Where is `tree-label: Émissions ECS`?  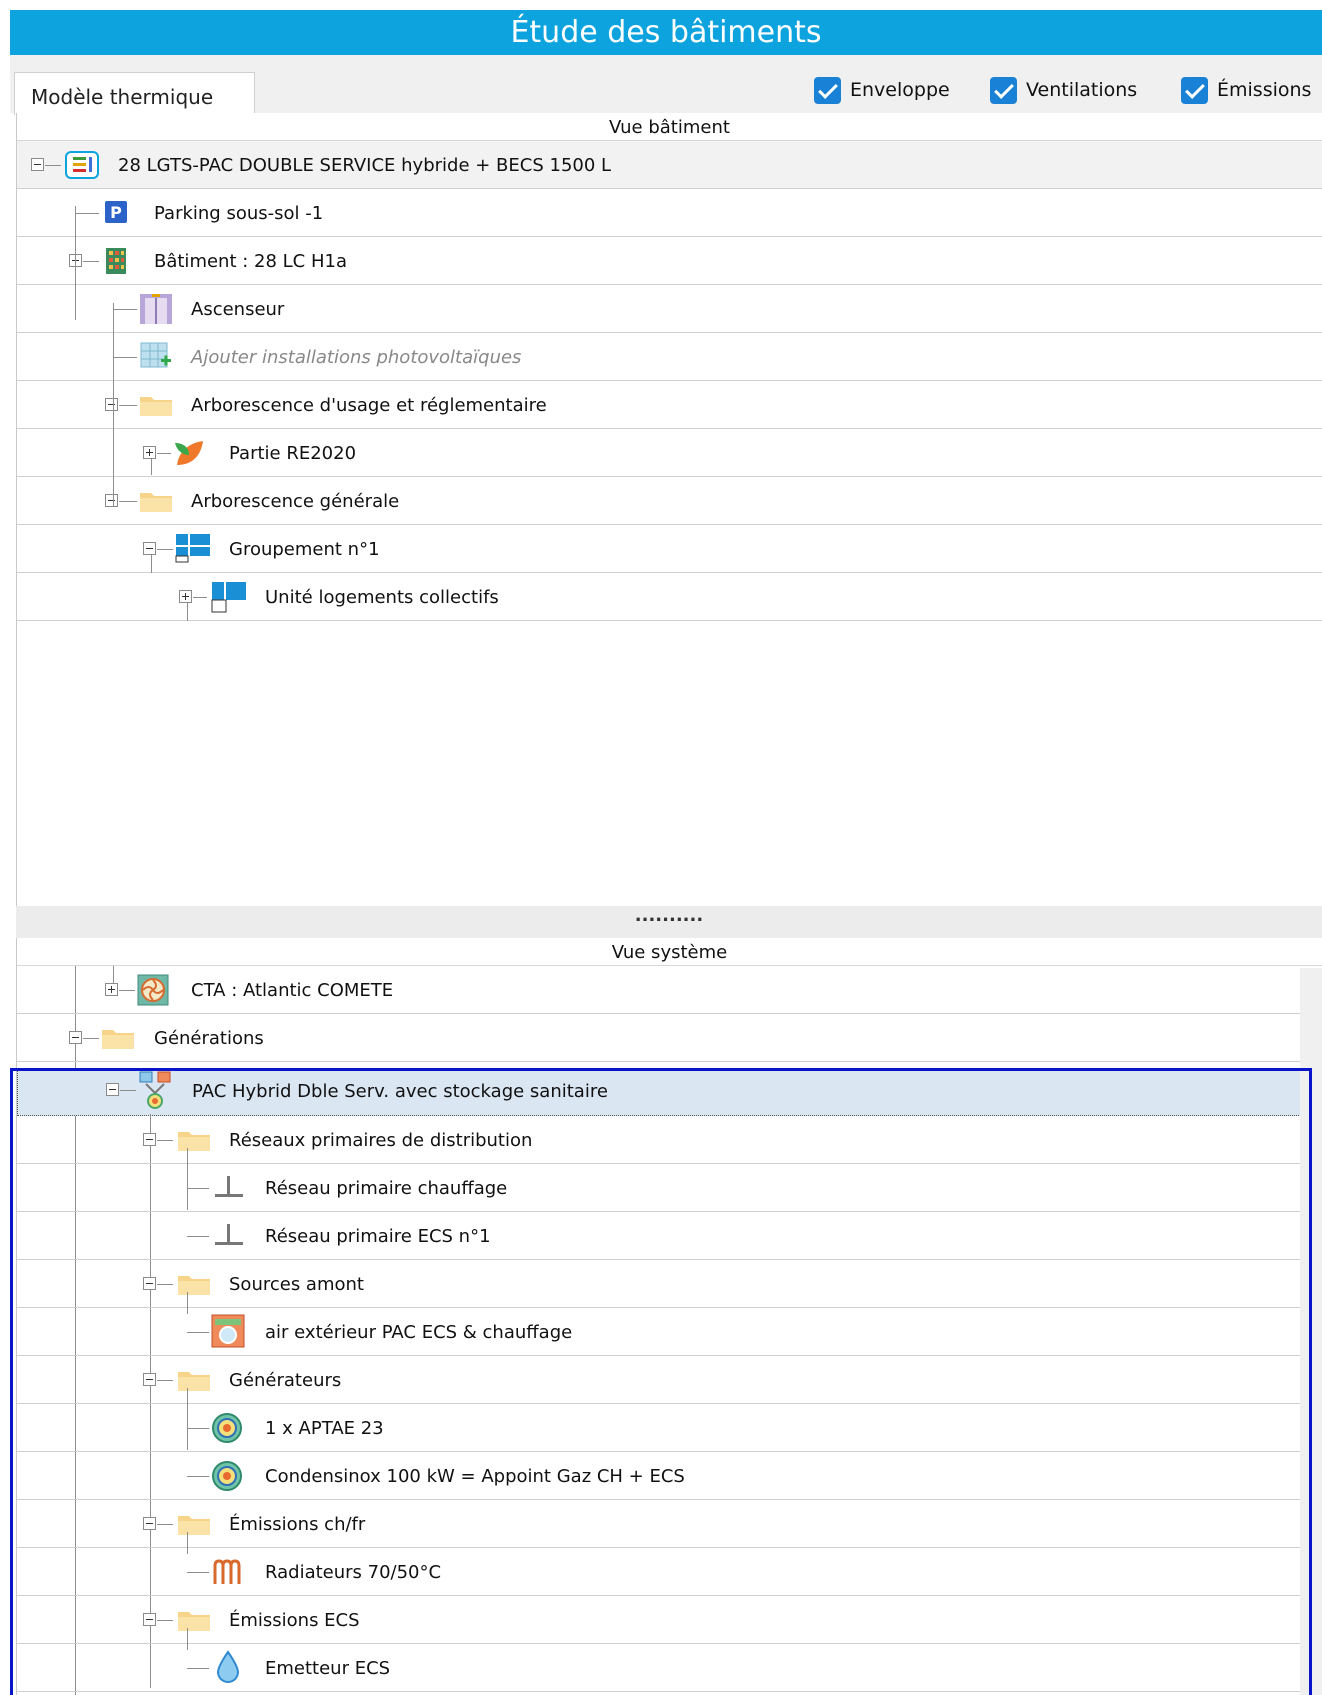
tree-label: Émissions ECS is located at coordinates (294, 1620).